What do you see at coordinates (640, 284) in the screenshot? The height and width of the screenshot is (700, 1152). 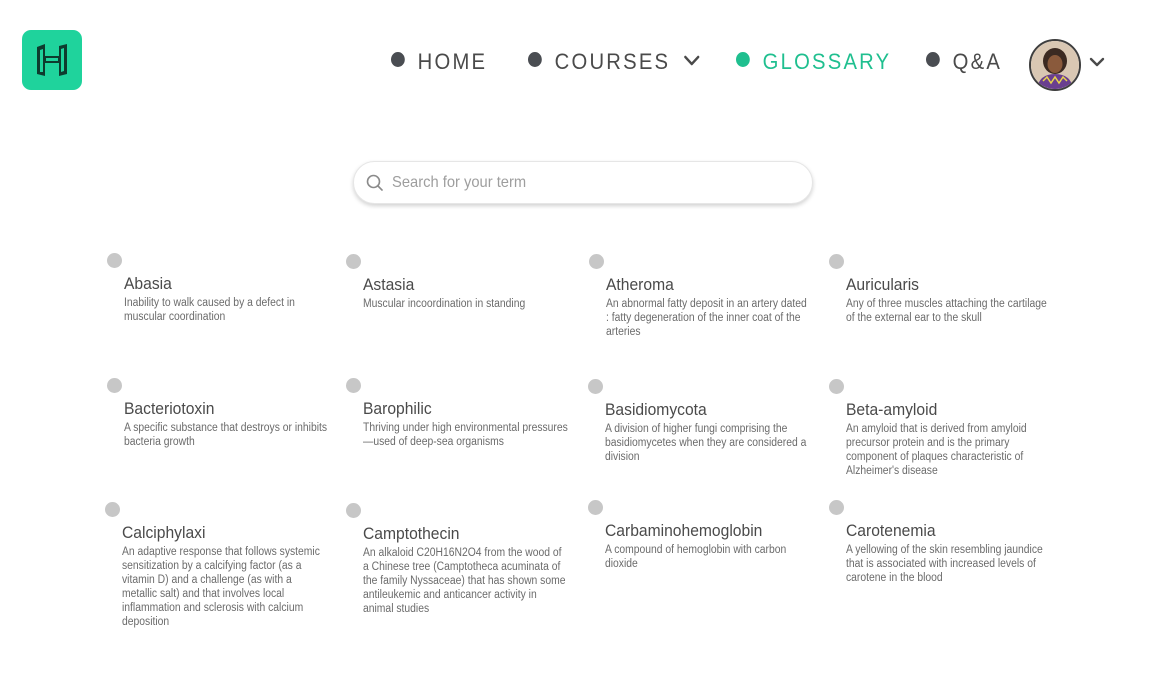 I see `term-title: Atheroma` at bounding box center [640, 284].